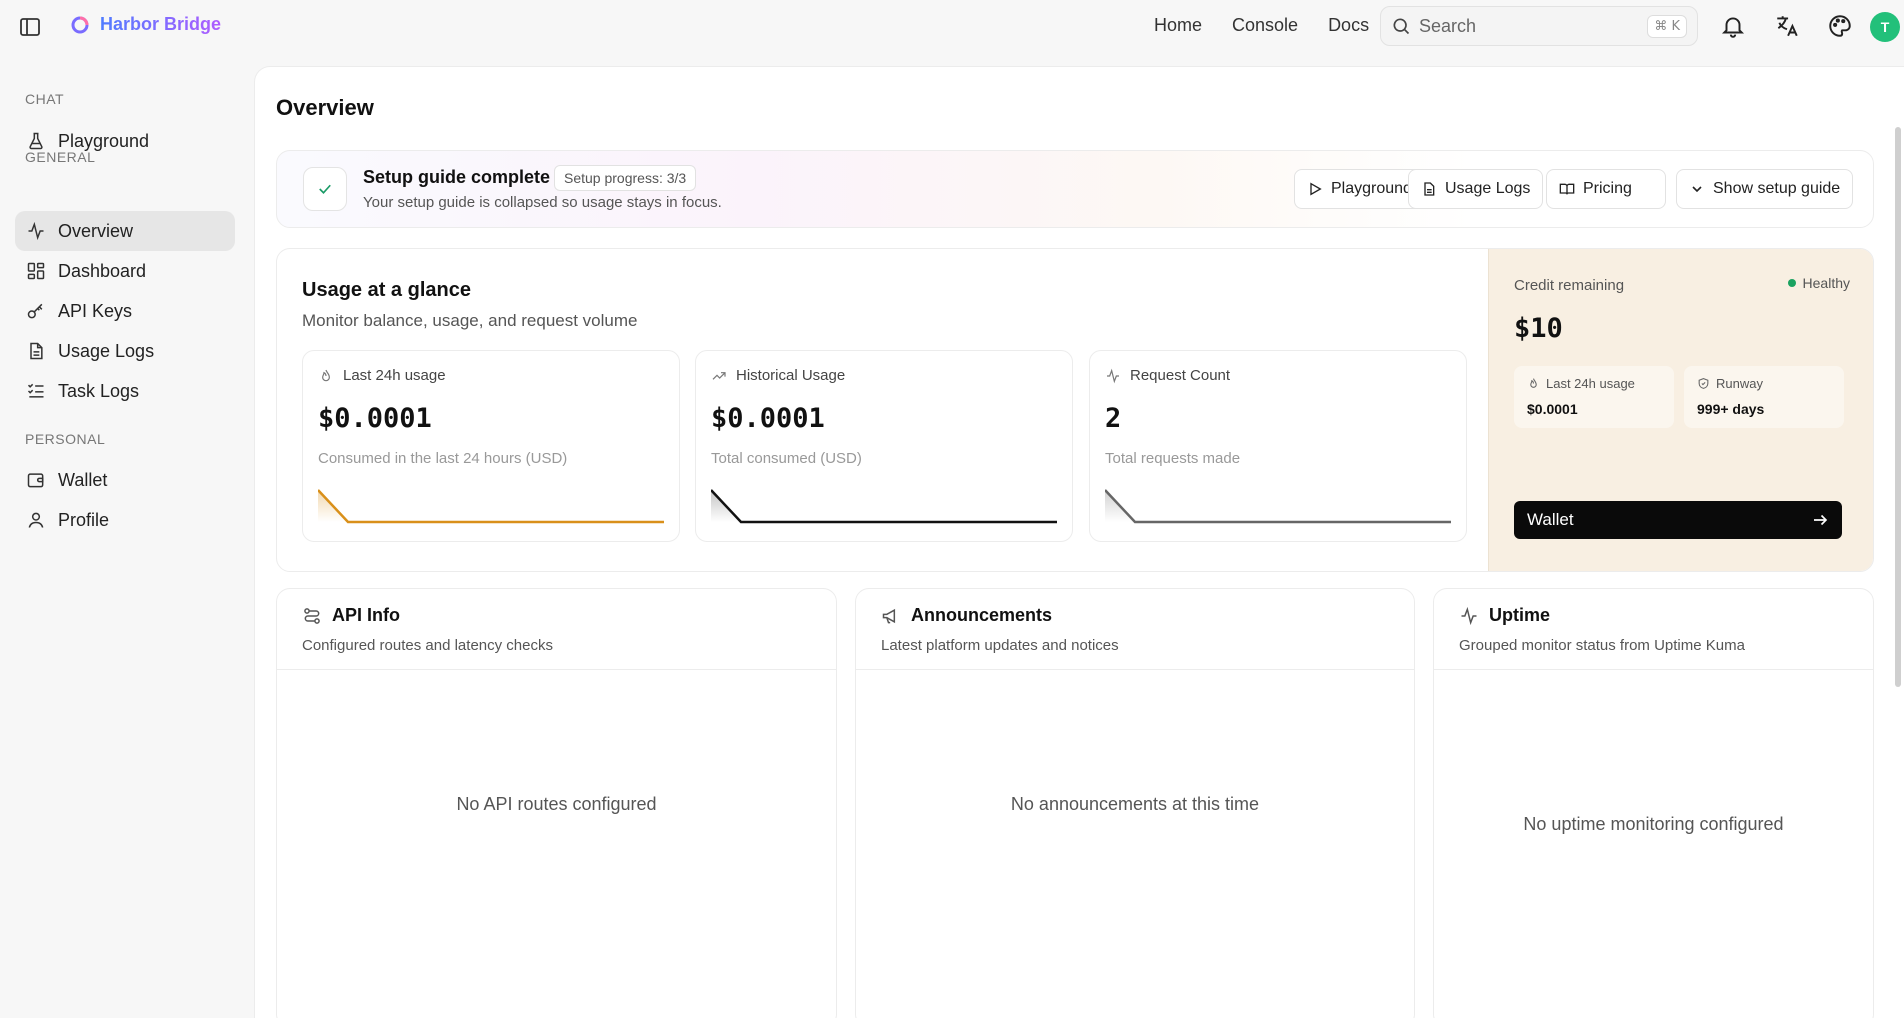 Image resolution: width=1904 pixels, height=1018 pixels. I want to click on pricing-button-label: Pricing, so click(1607, 188).